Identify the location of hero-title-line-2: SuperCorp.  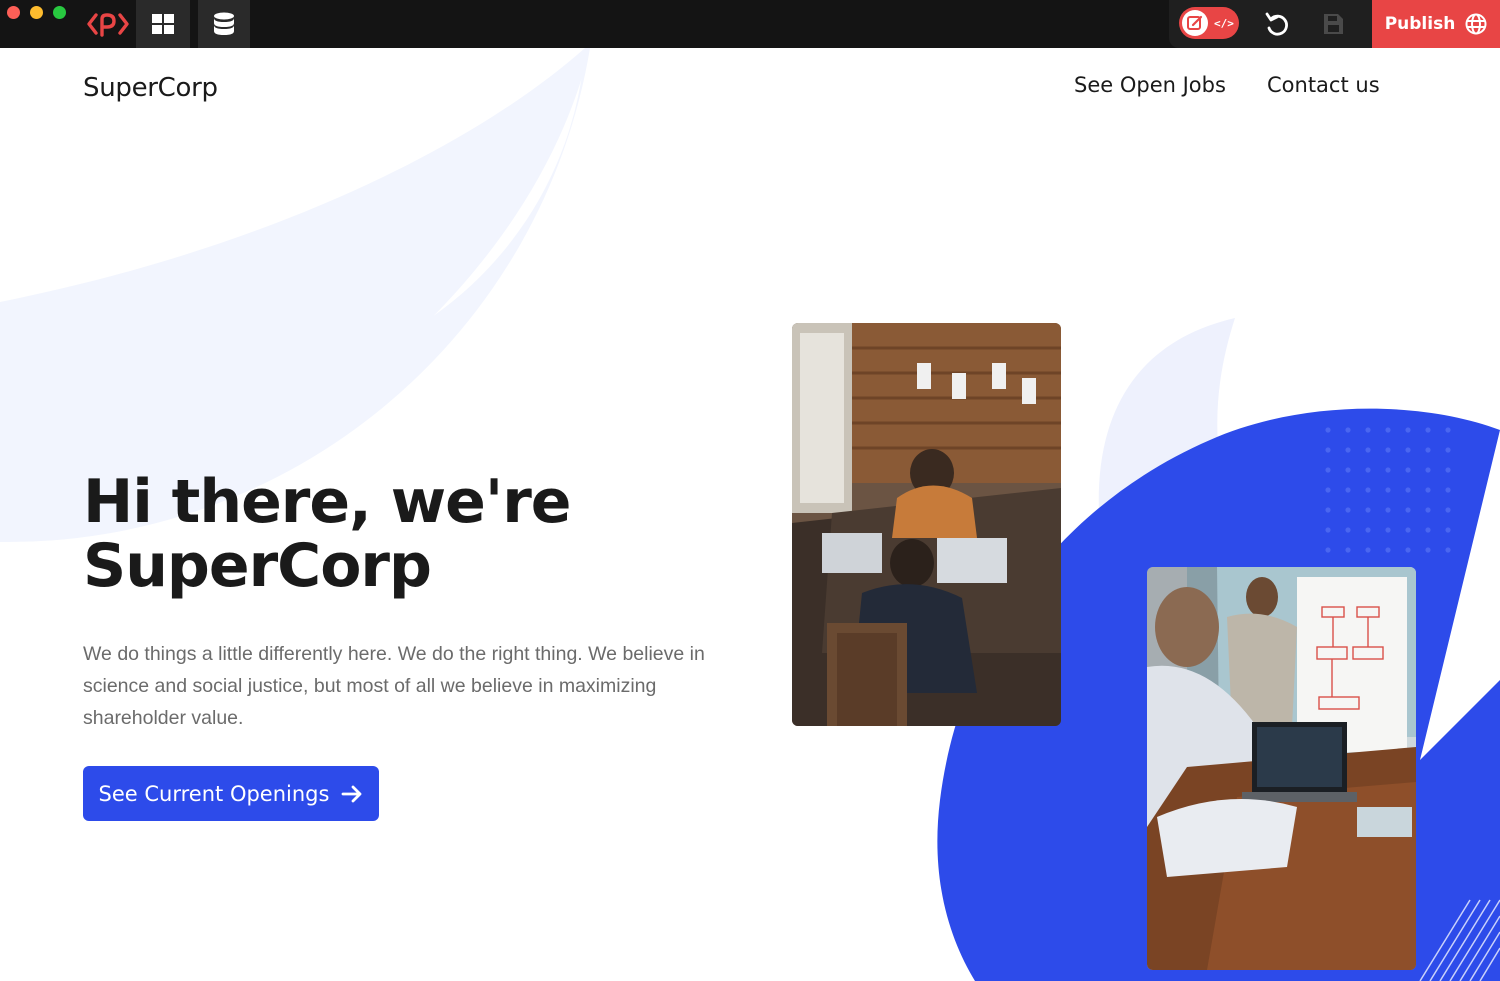
(257, 566).